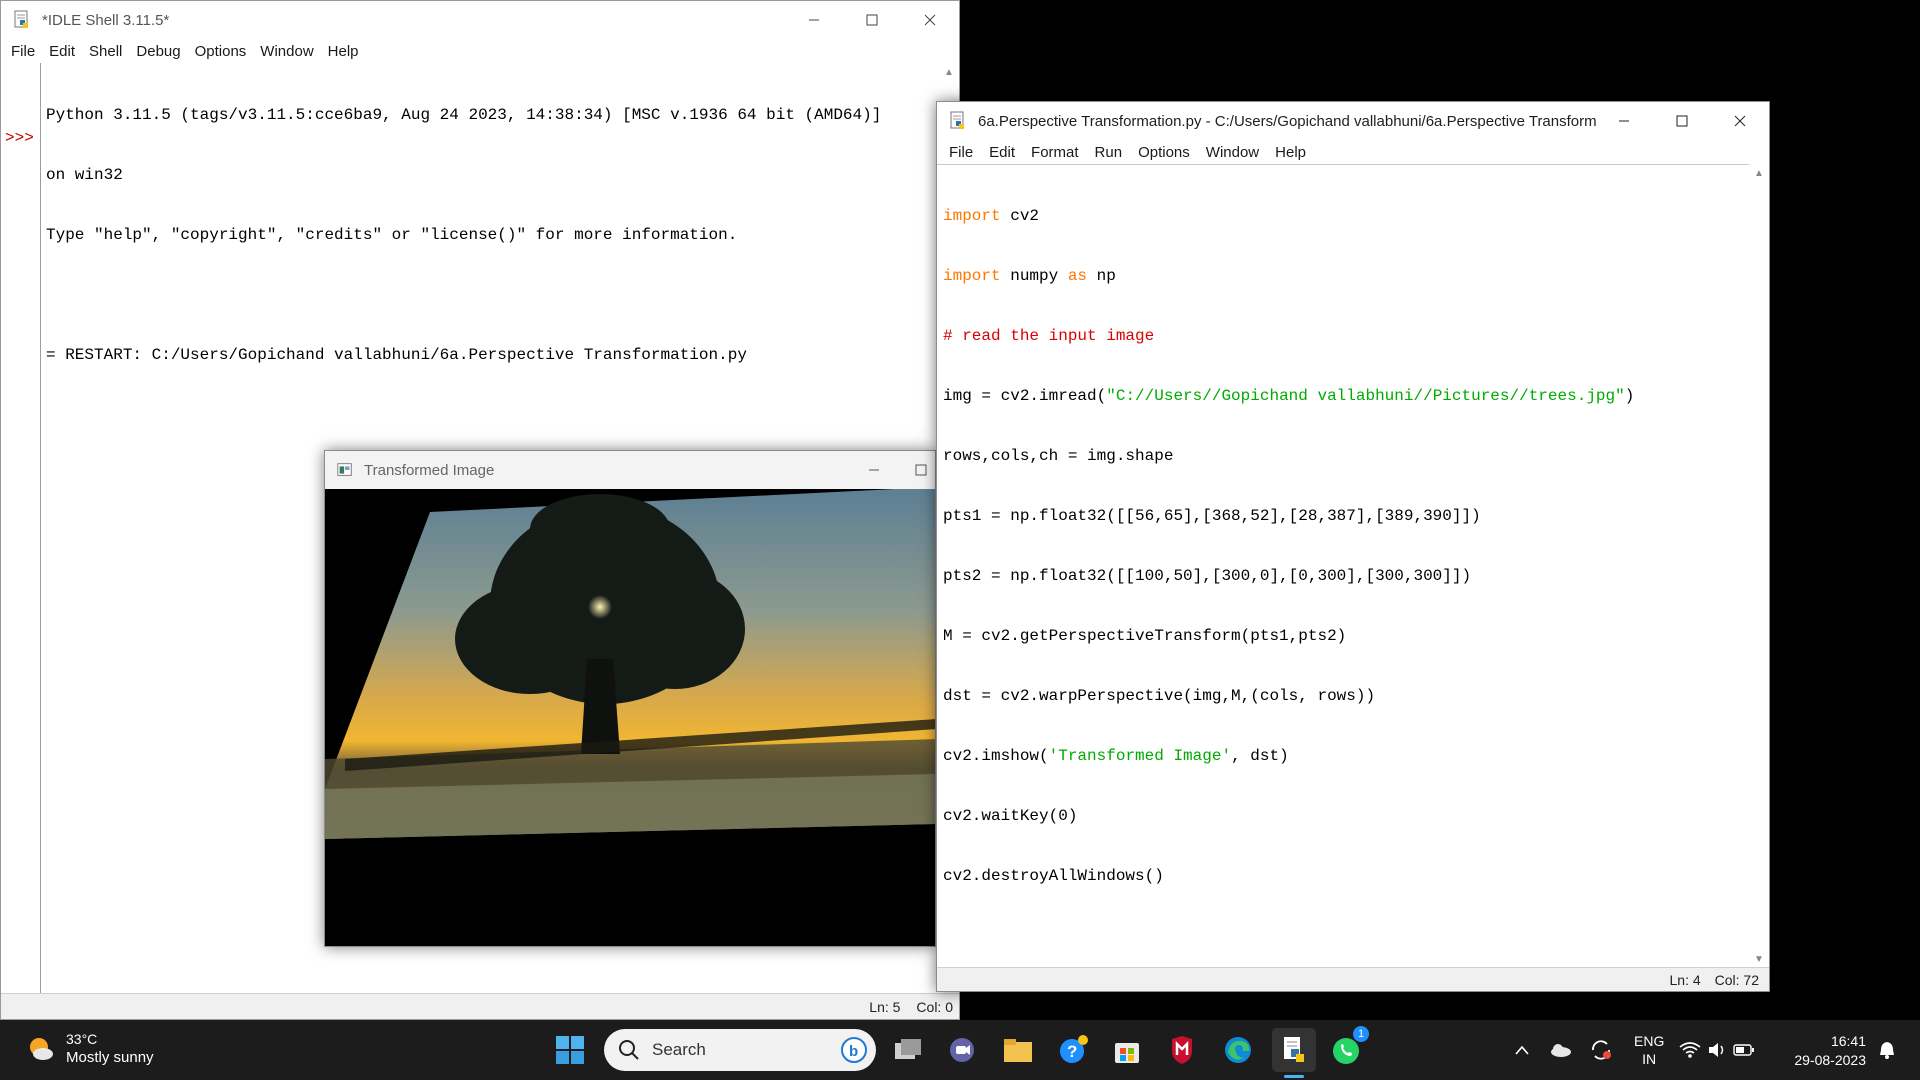 Image resolution: width=1920 pixels, height=1080 pixels. Describe the element at coordinates (158, 51) in the screenshot. I see `menu-debug: Debug` at that location.